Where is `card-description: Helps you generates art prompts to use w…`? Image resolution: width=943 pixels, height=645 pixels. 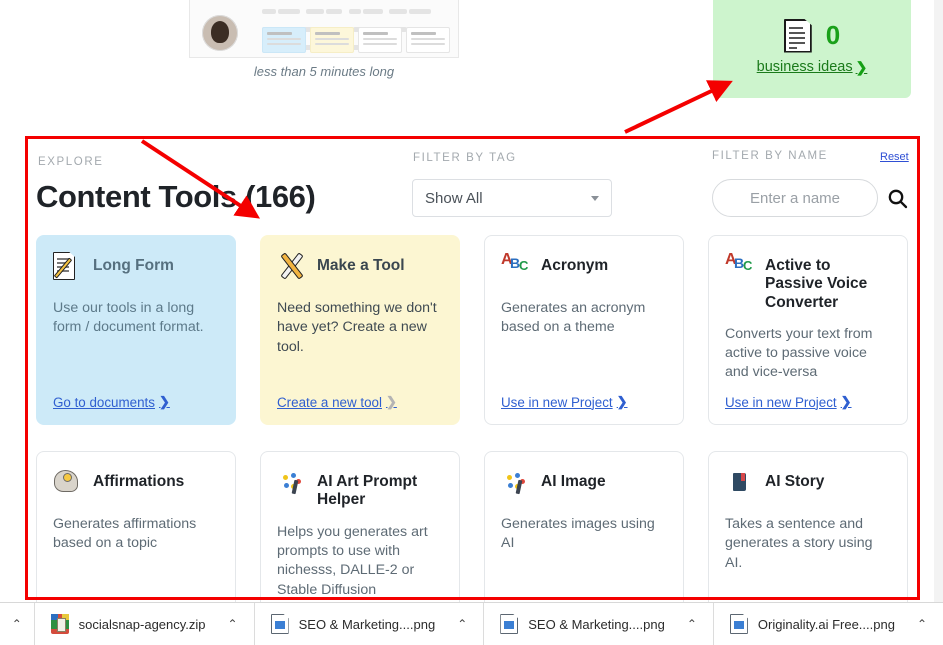
card-description: Helps you generates art prompts to use w… is located at coordinates (352, 560).